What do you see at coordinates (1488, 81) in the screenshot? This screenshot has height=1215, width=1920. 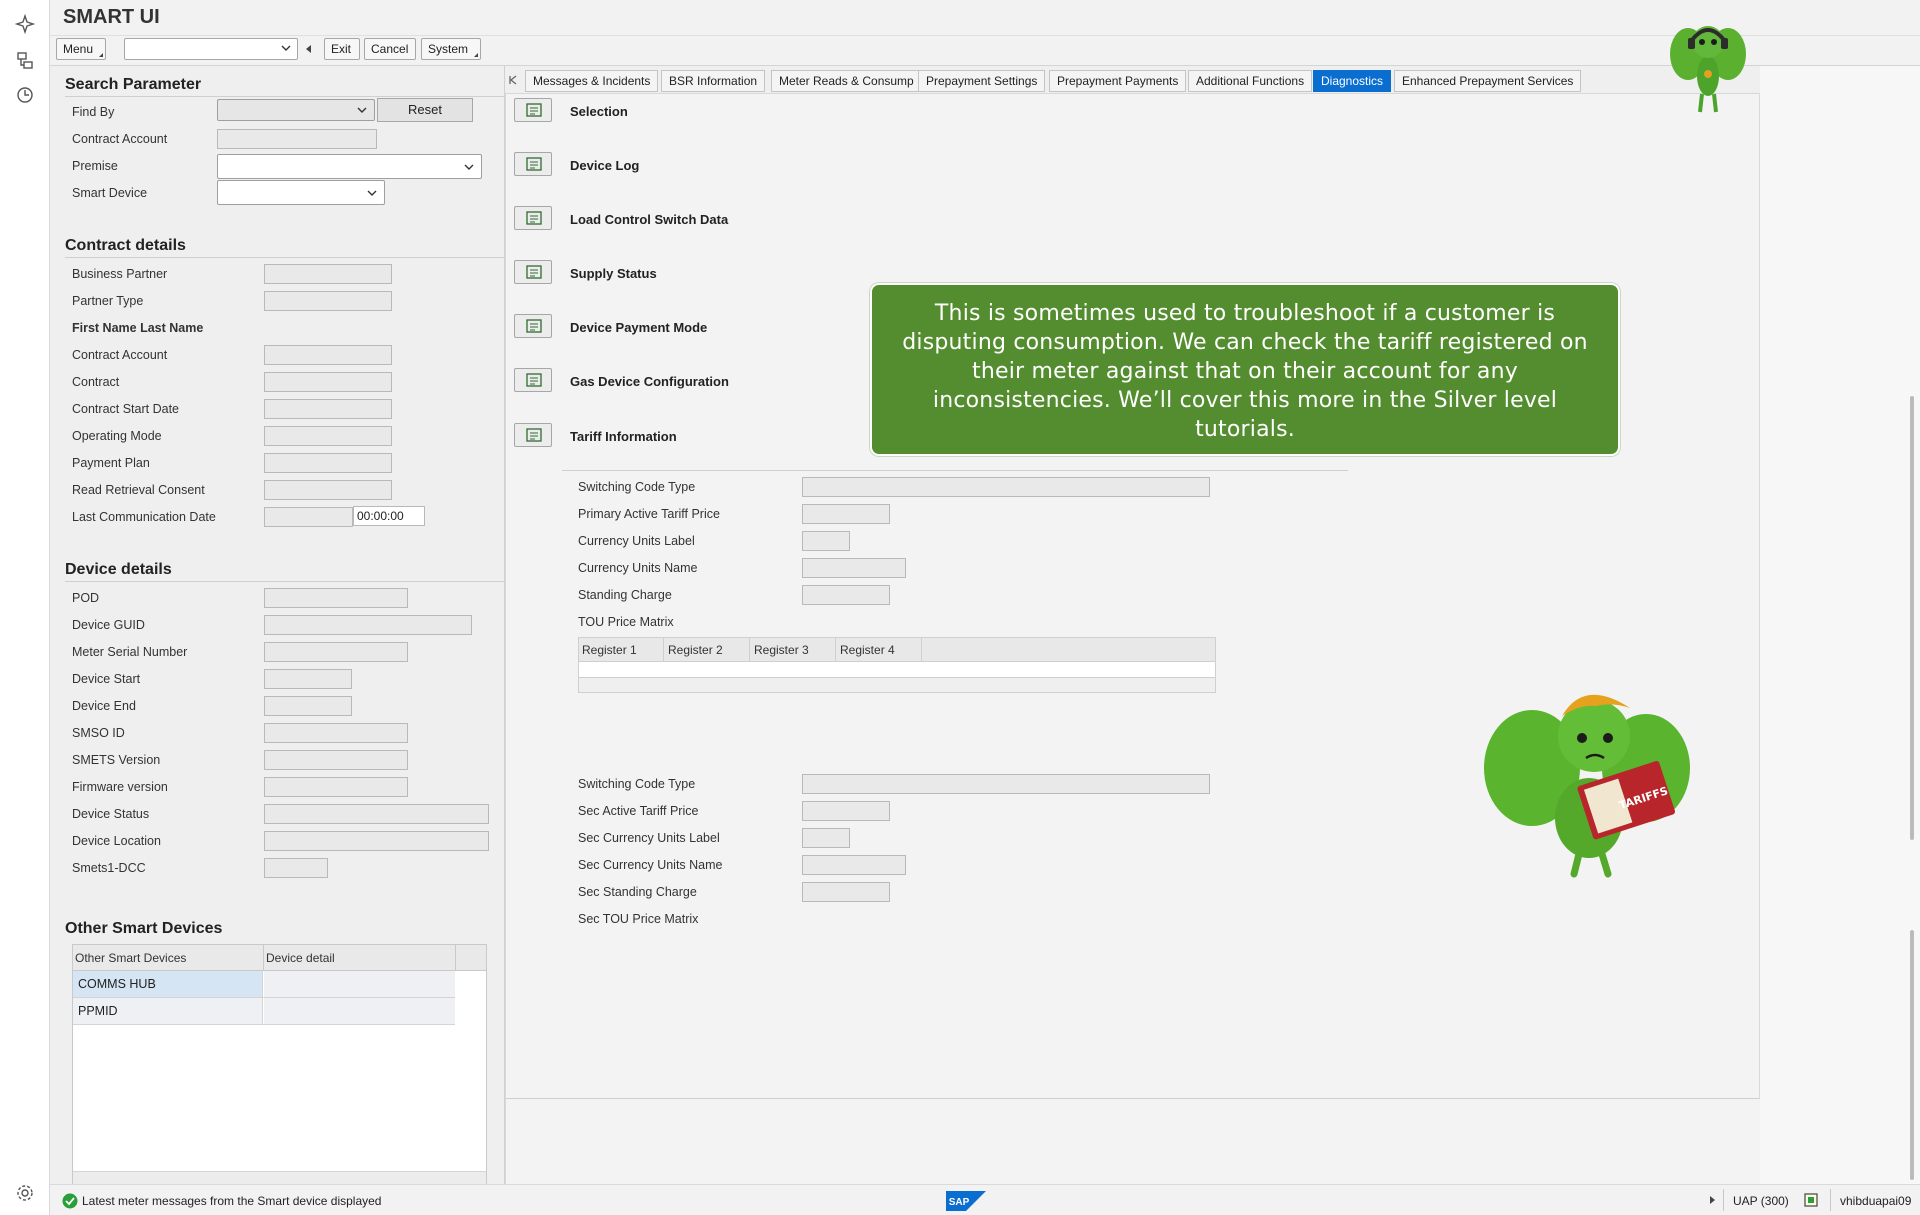 I see `tab-enhanced-prepayment-services: Enhanced Prepayment Services` at bounding box center [1488, 81].